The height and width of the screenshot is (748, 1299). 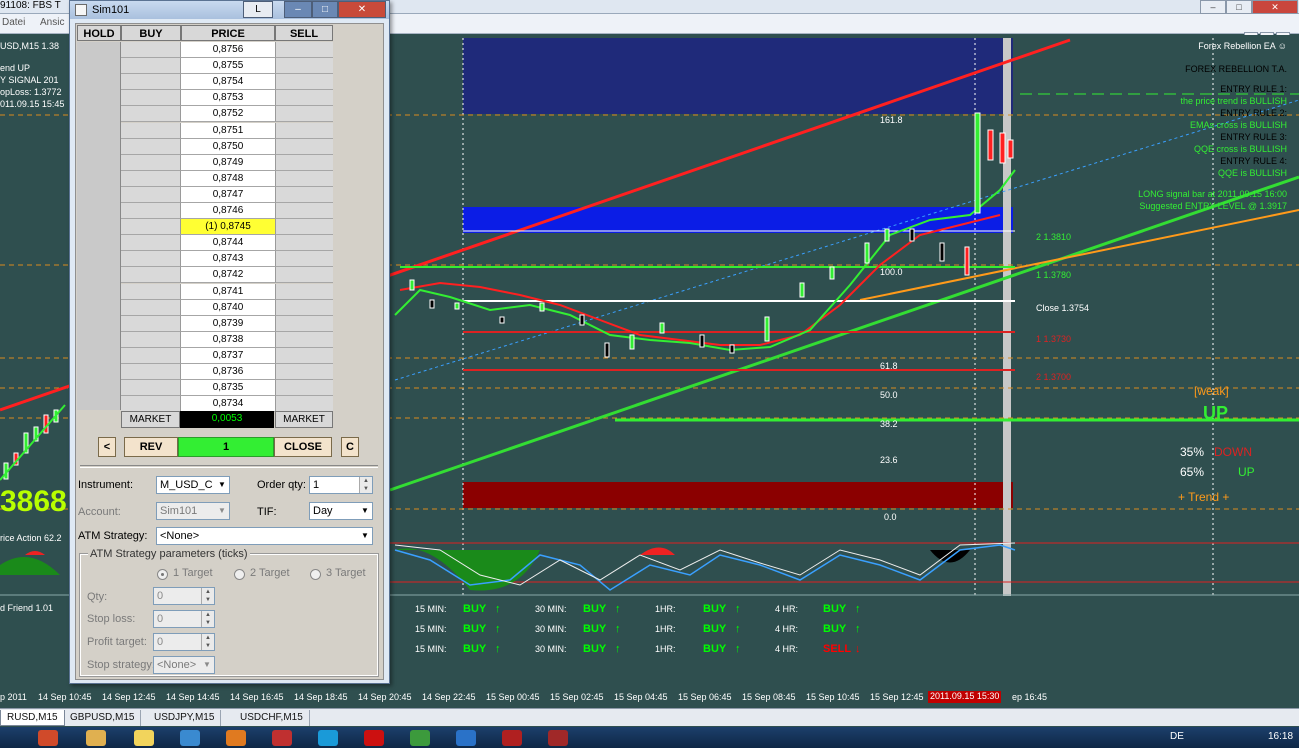 I want to click on price-cell: 0,8743, so click(x=228, y=259).